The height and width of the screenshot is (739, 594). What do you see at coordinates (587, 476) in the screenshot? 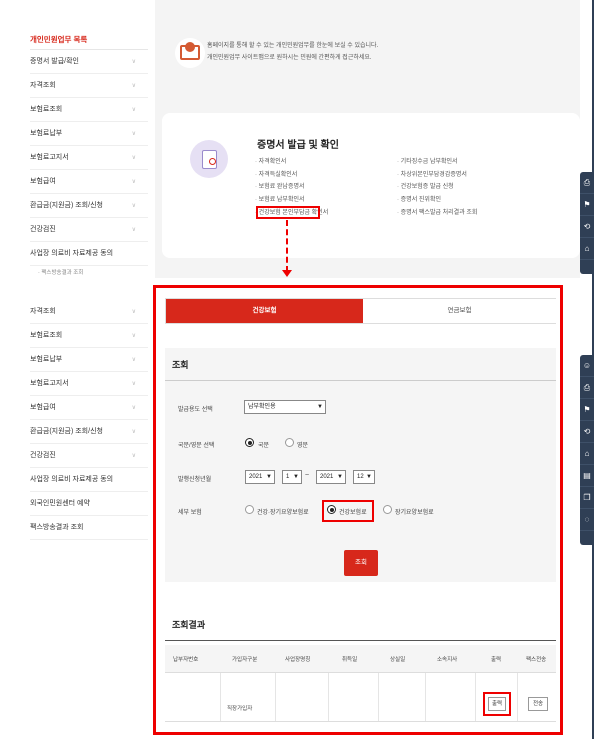
I see `document-icon: ▤` at bounding box center [587, 476].